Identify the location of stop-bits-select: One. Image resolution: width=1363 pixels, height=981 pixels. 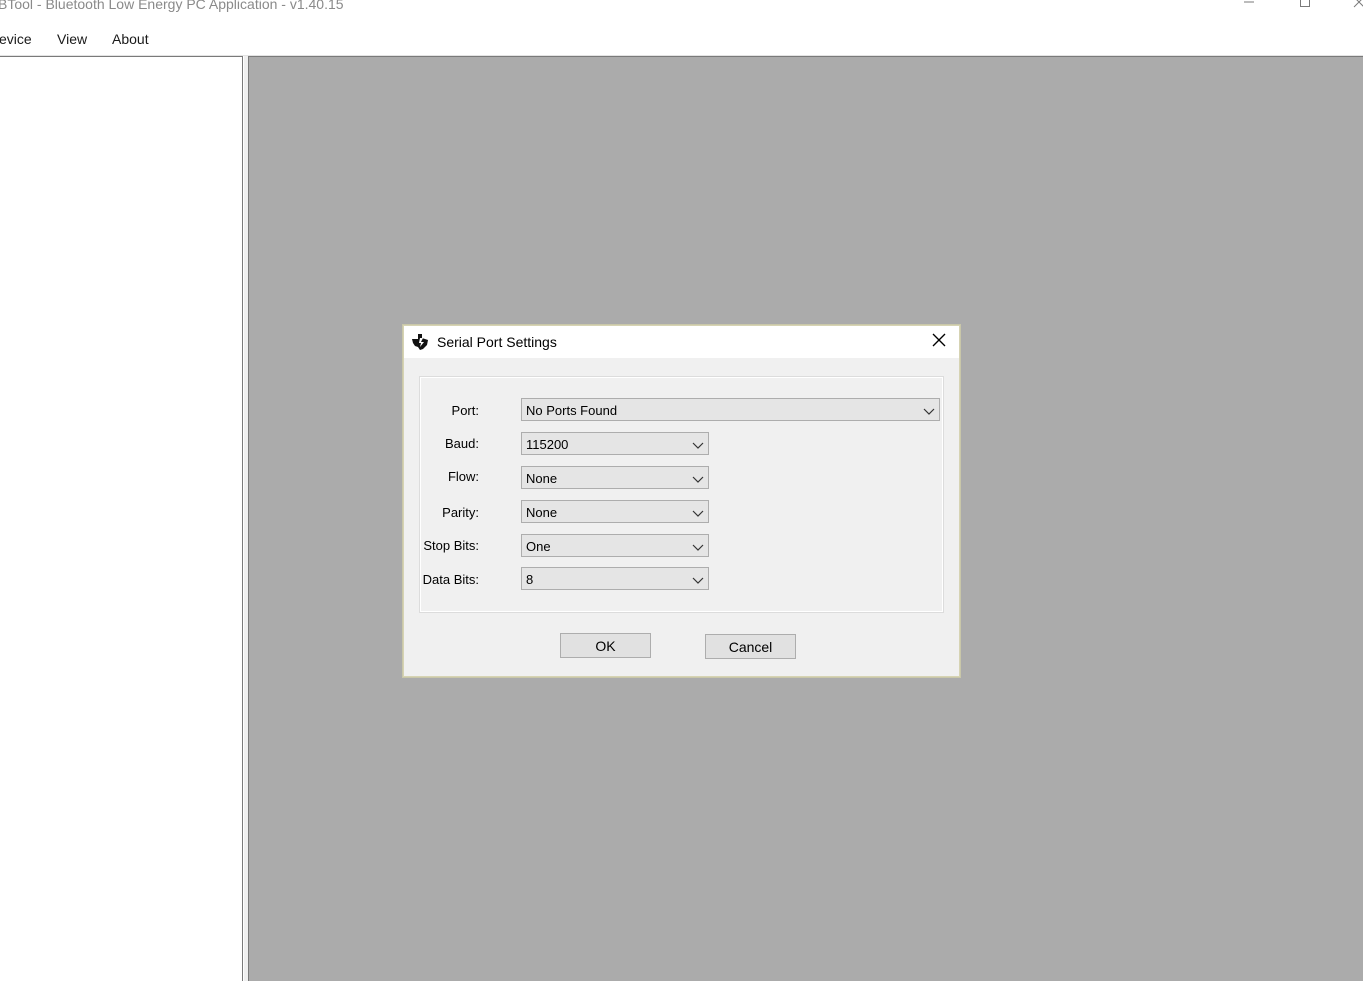
(615, 545).